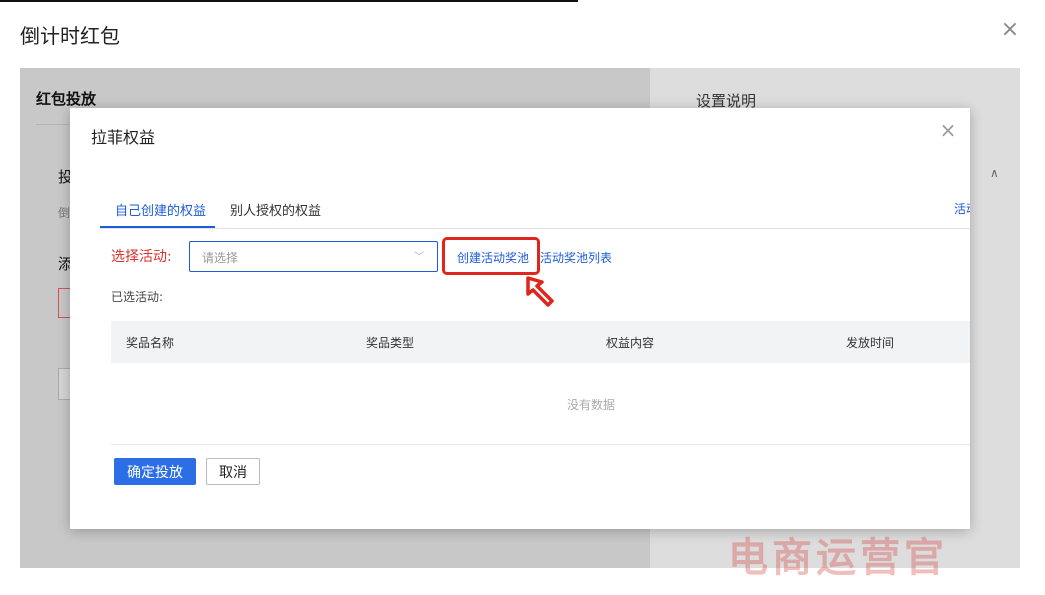 The image size is (1045, 595). What do you see at coordinates (150, 343) in the screenshot?
I see `column-header: 奖品名称` at bounding box center [150, 343].